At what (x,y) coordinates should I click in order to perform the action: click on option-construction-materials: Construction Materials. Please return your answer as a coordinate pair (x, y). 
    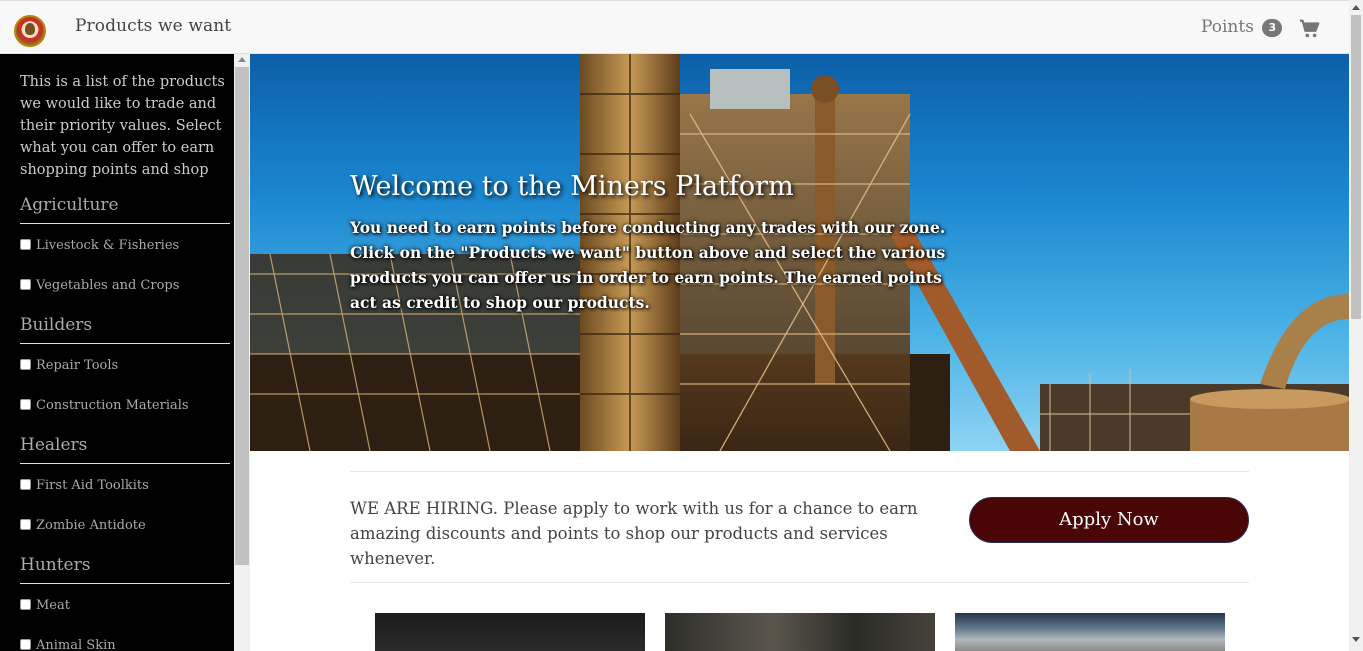
    Looking at the image, I should click on (104, 405).